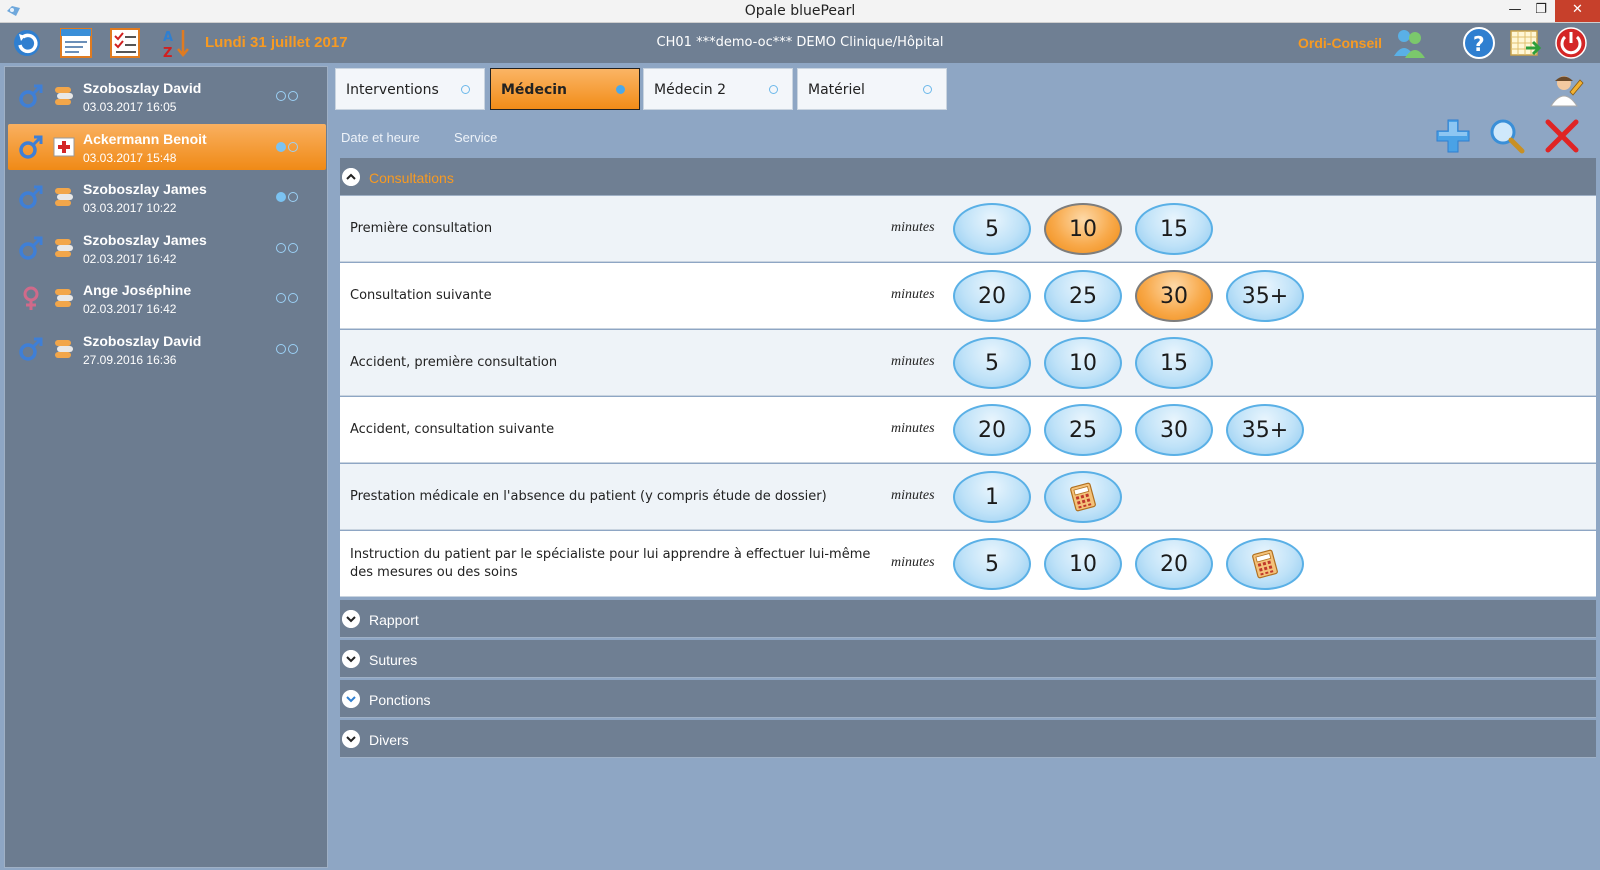  Describe the element at coordinates (1565, 91) in the screenshot. I see `doctor-edit-icon` at that location.